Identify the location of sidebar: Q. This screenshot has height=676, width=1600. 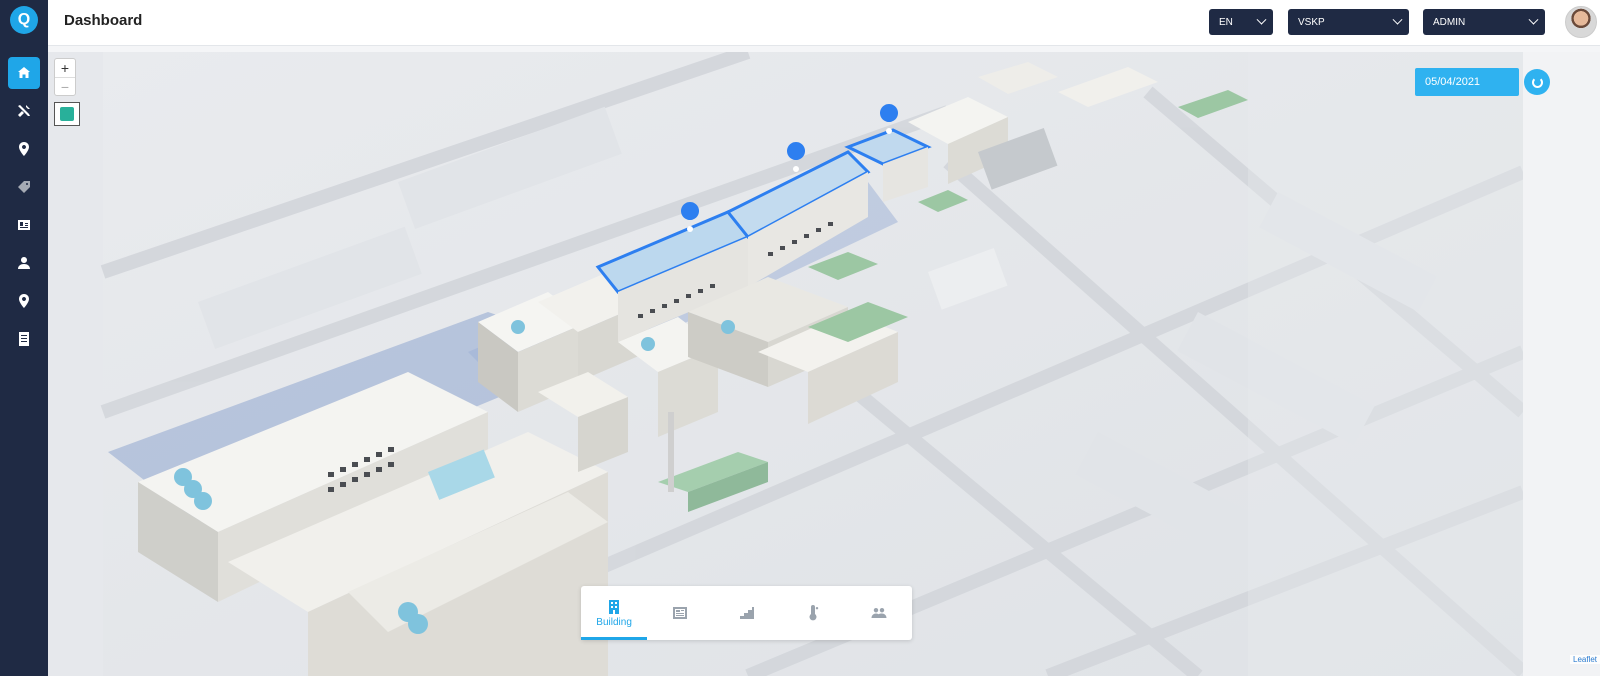
(24, 338).